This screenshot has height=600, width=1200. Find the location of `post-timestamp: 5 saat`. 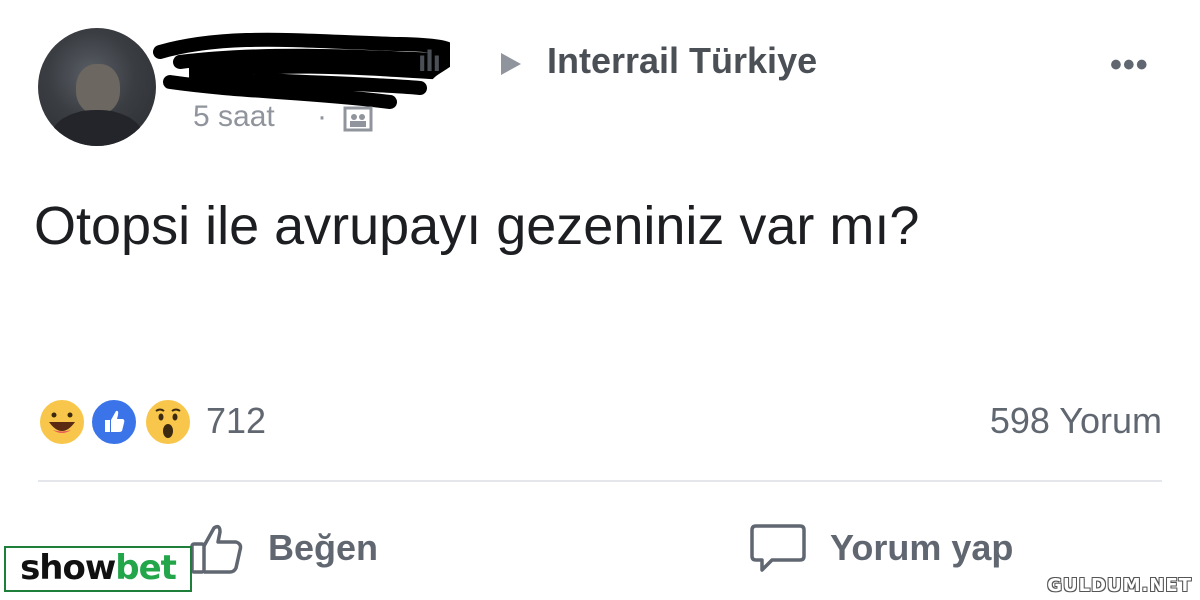

post-timestamp: 5 saat is located at coordinates (234, 117).